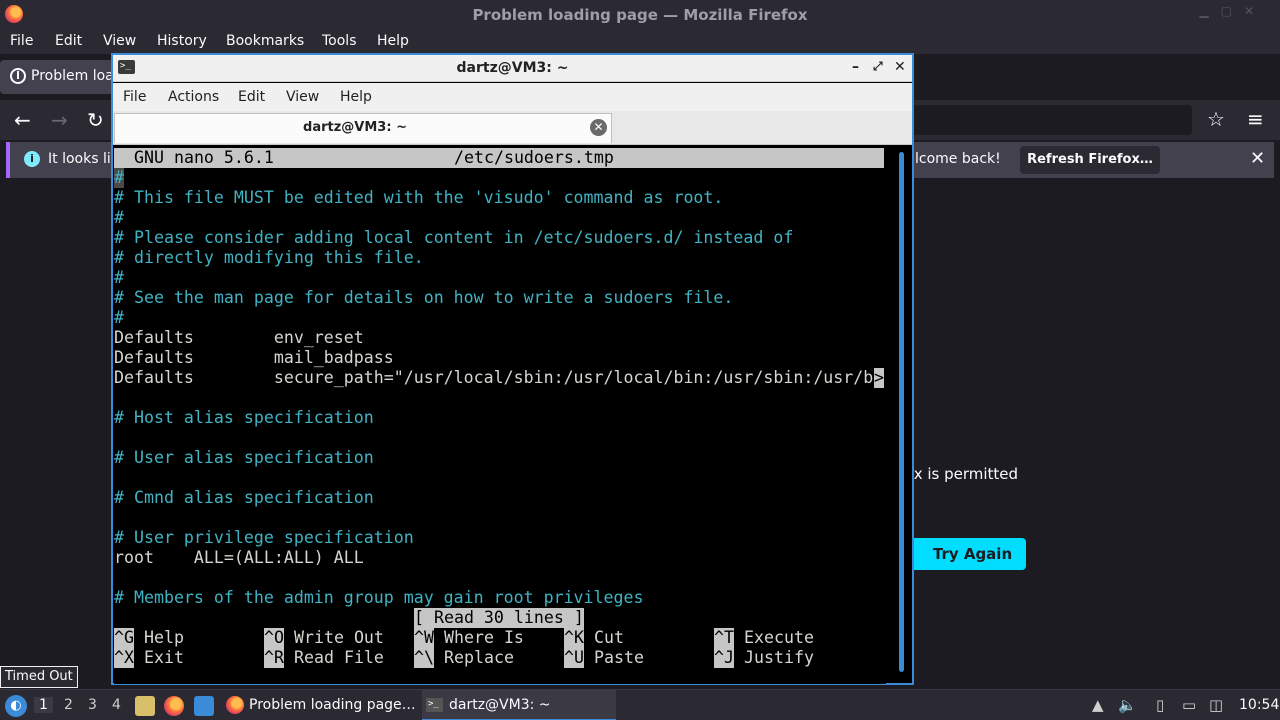 The image size is (1280, 720). What do you see at coordinates (965, 554) in the screenshot?
I see `try-again-button: Try Again` at bounding box center [965, 554].